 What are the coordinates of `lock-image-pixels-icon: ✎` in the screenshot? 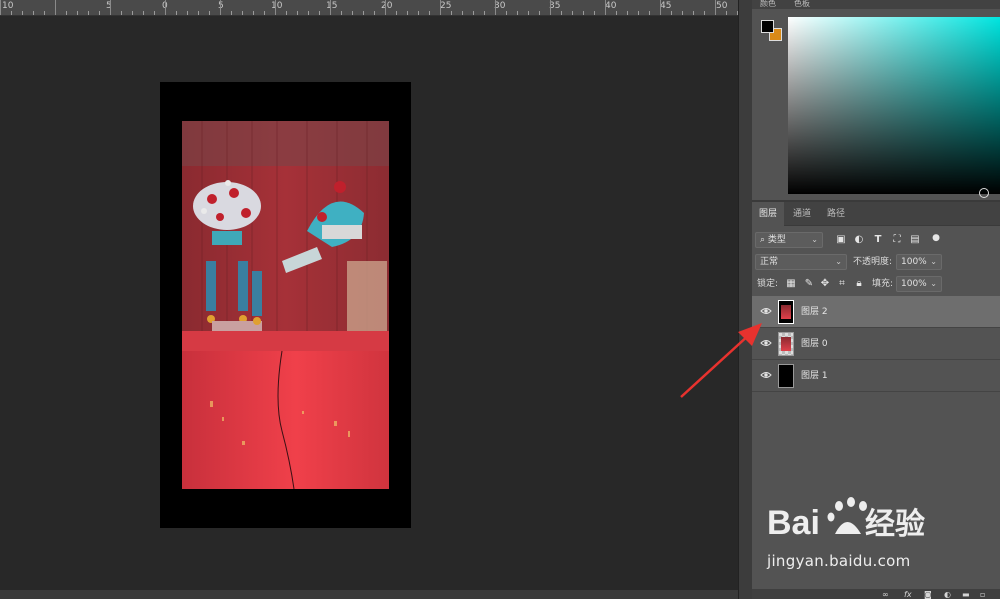 It's located at (809, 284).